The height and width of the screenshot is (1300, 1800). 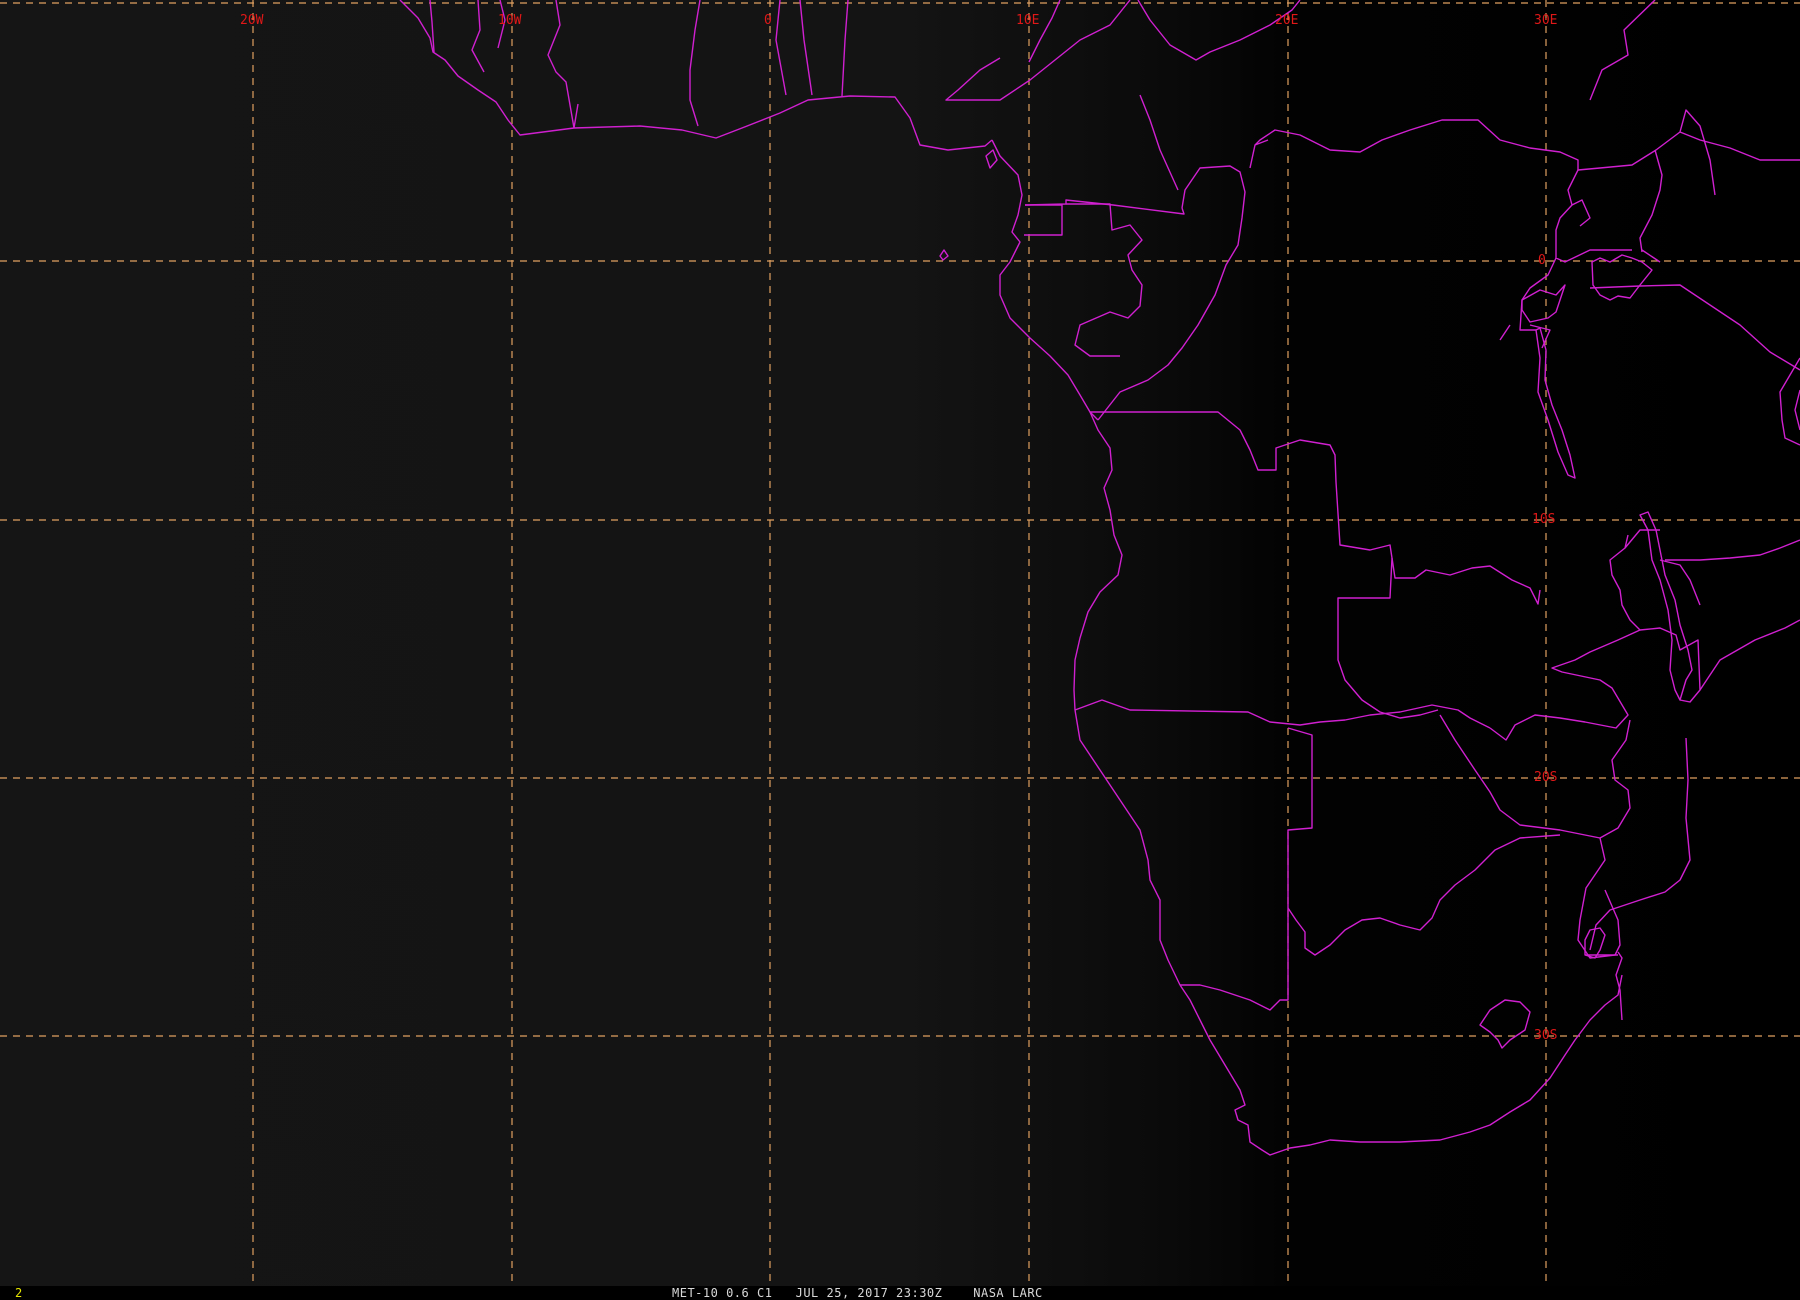 I want to click on lat-label-0: 0, so click(x=1542, y=260).